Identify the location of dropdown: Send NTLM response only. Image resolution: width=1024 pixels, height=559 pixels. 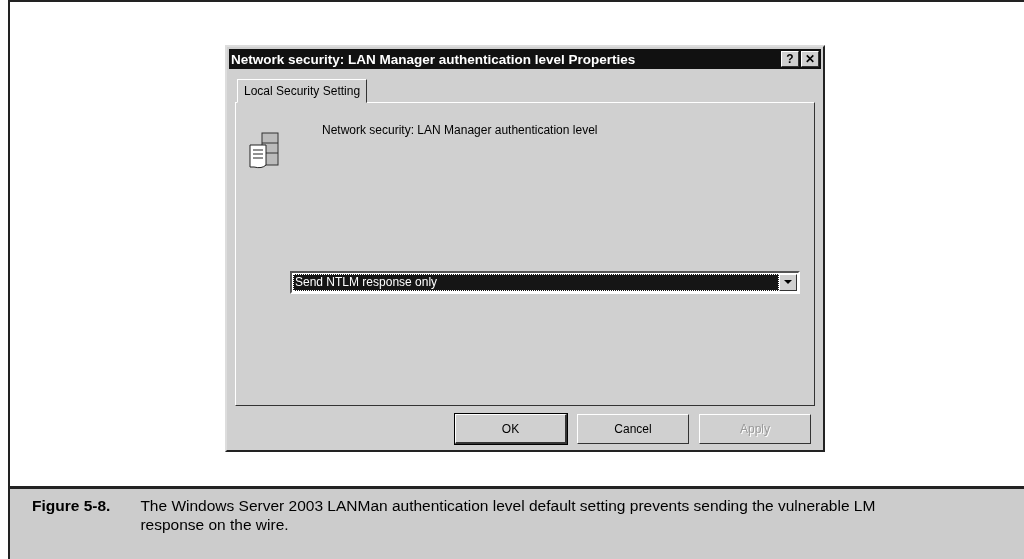
(545, 282).